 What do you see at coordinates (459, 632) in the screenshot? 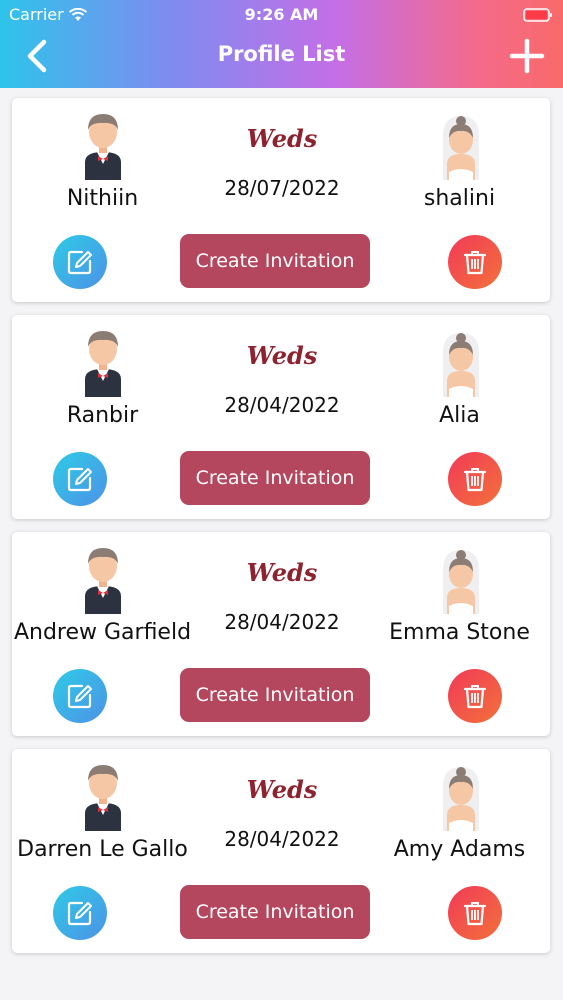
I see `bride-name: Emma Stone` at bounding box center [459, 632].